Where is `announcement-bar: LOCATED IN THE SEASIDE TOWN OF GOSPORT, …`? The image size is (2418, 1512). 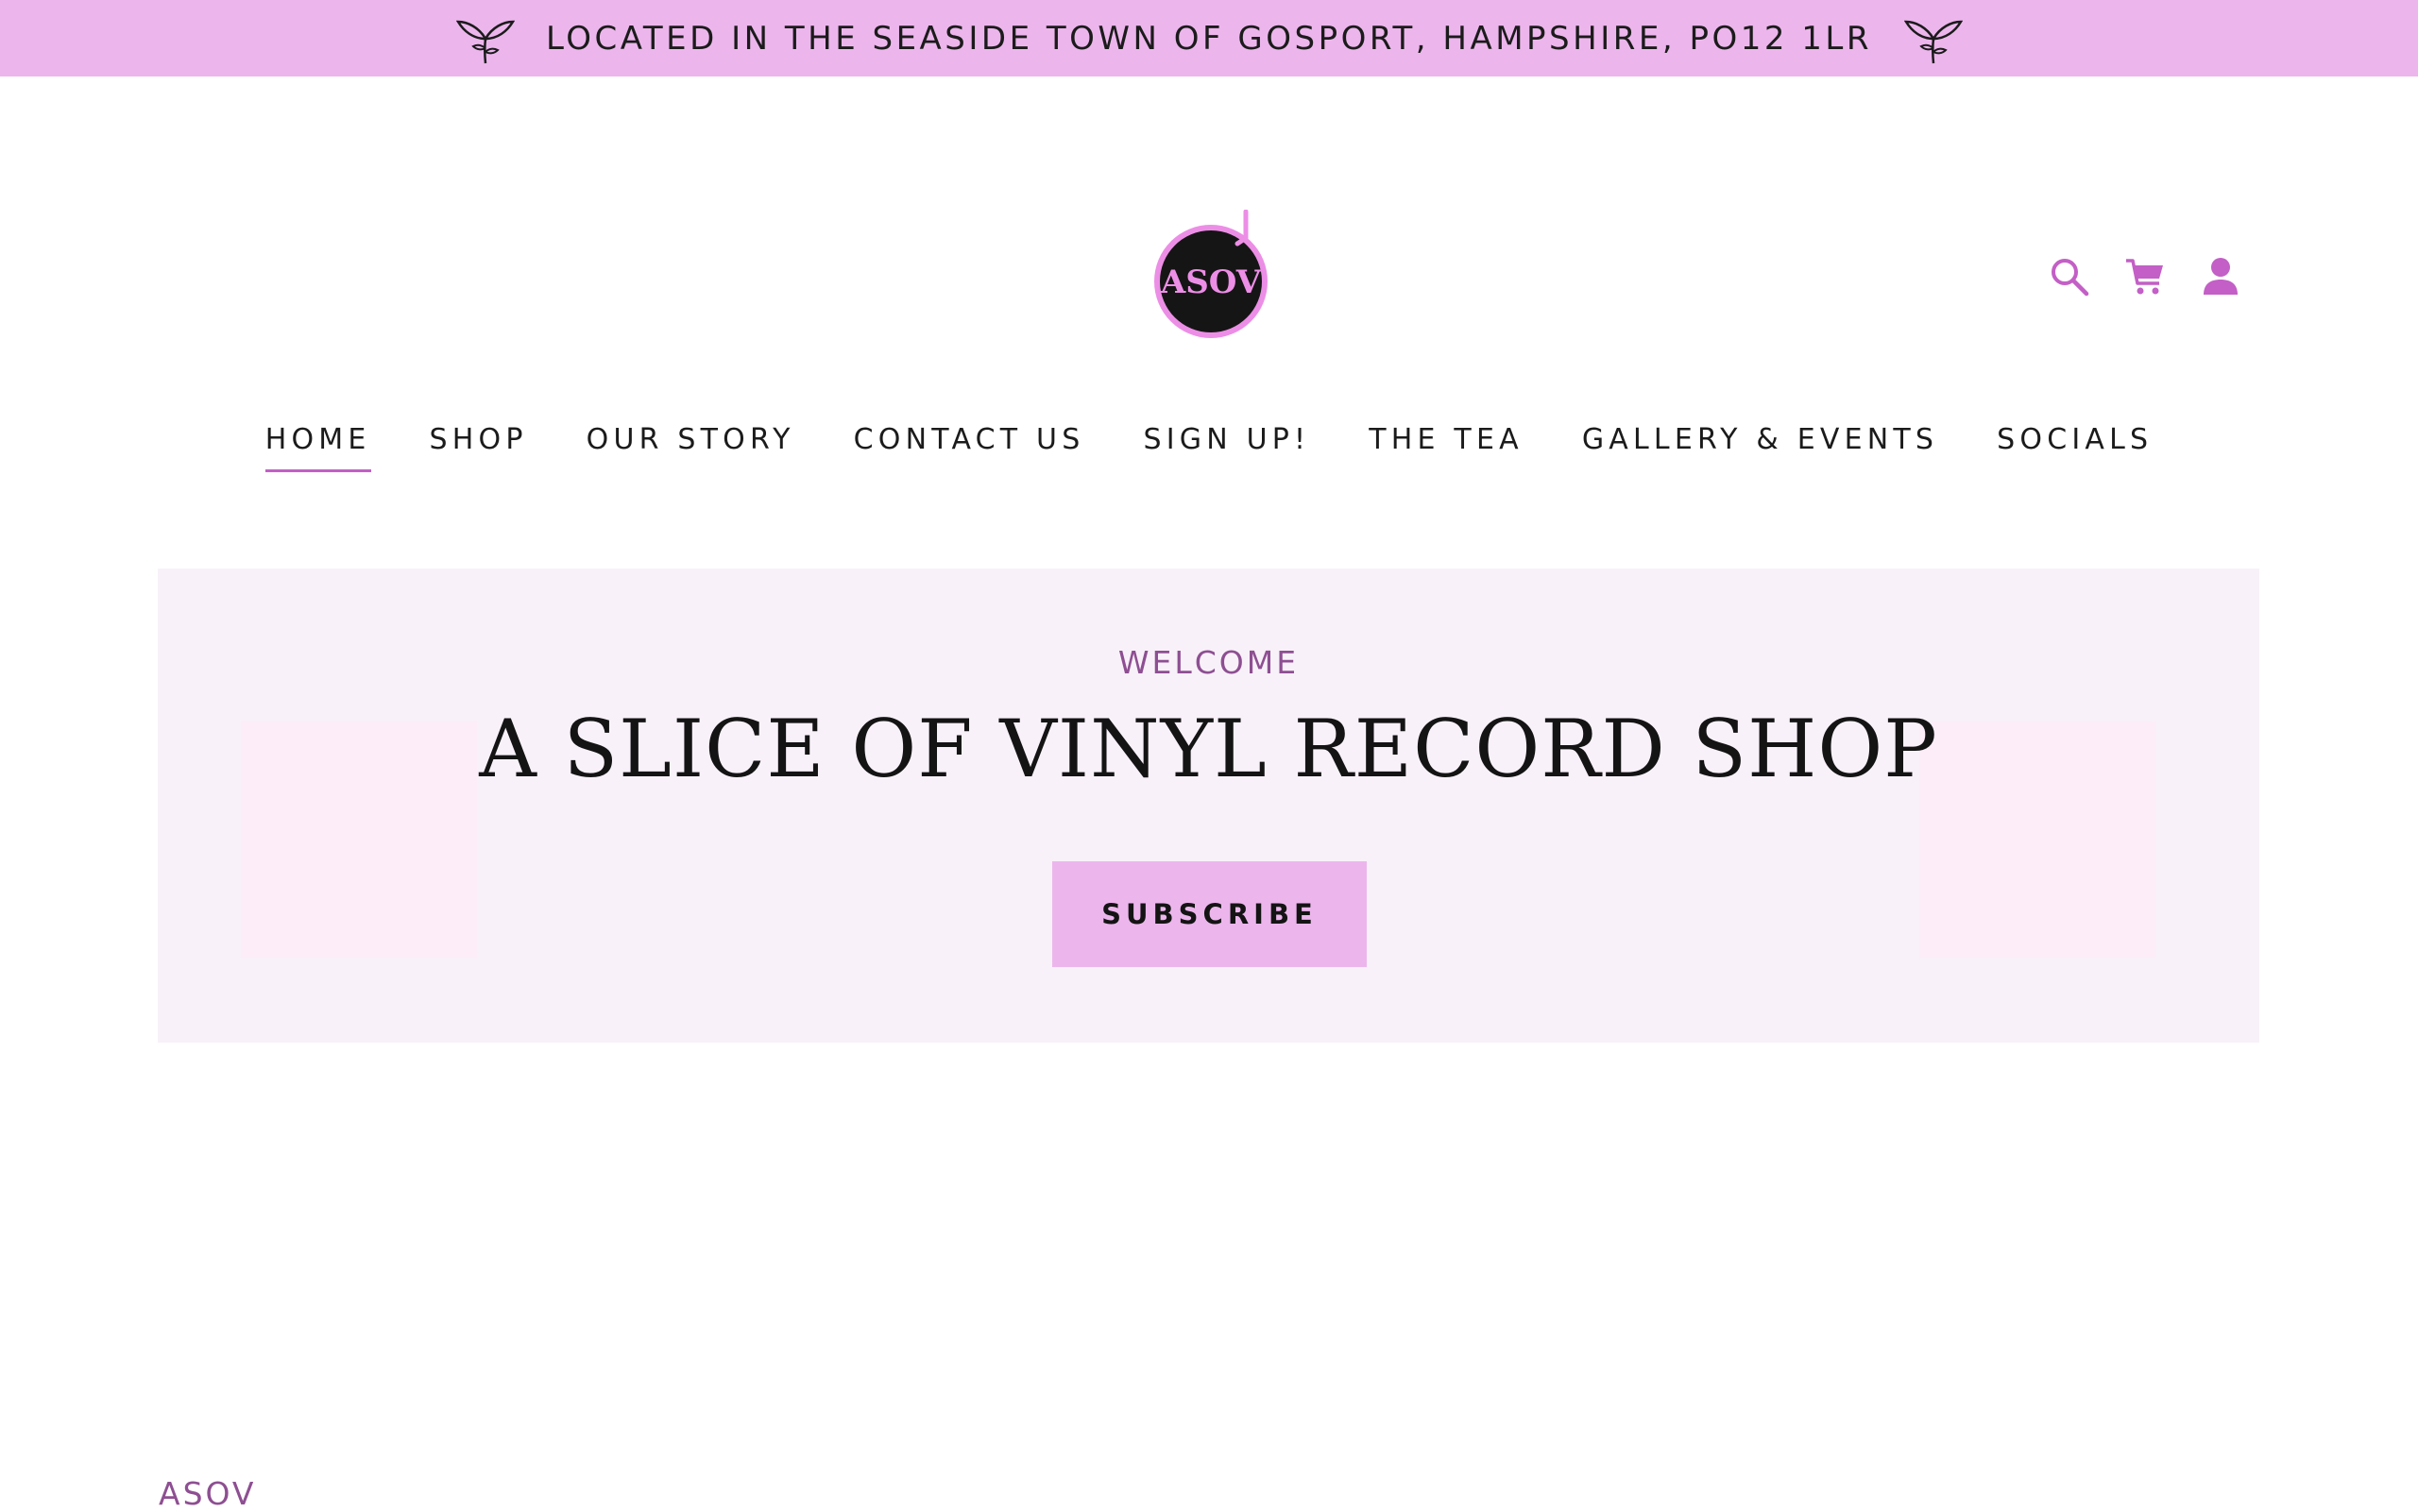 announcement-bar: LOCATED IN THE SEASIDE TOWN OF GOSPORT, … is located at coordinates (1209, 38).